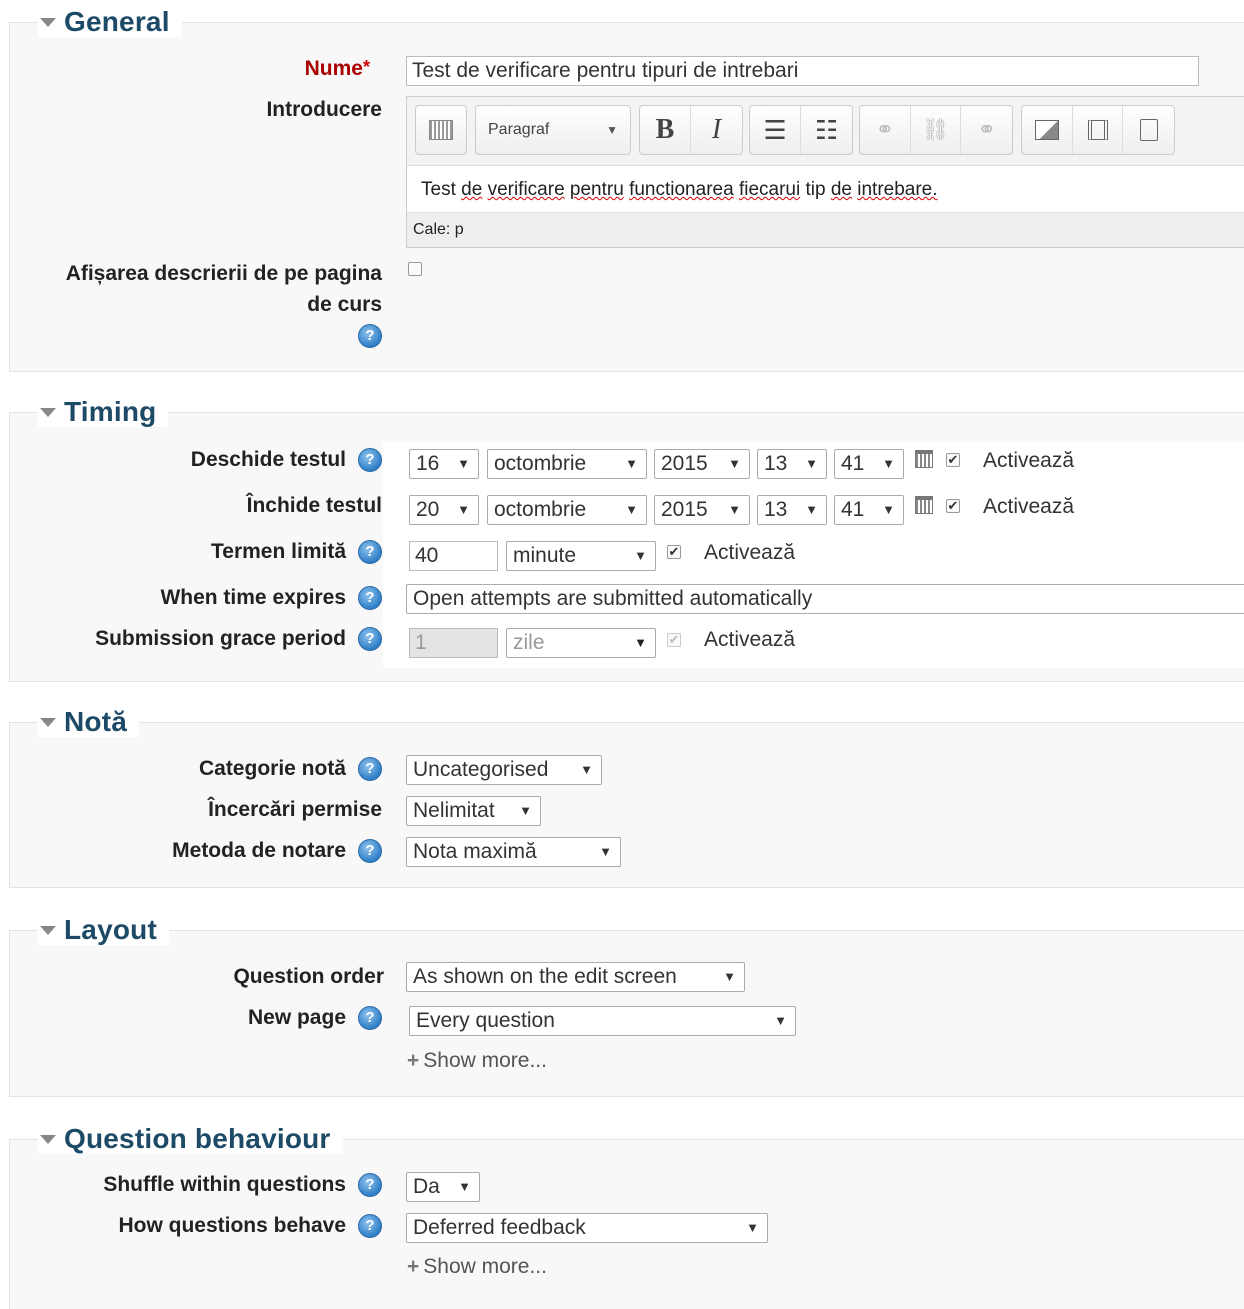  I want to click on time-limit-input: 40, so click(453, 556).